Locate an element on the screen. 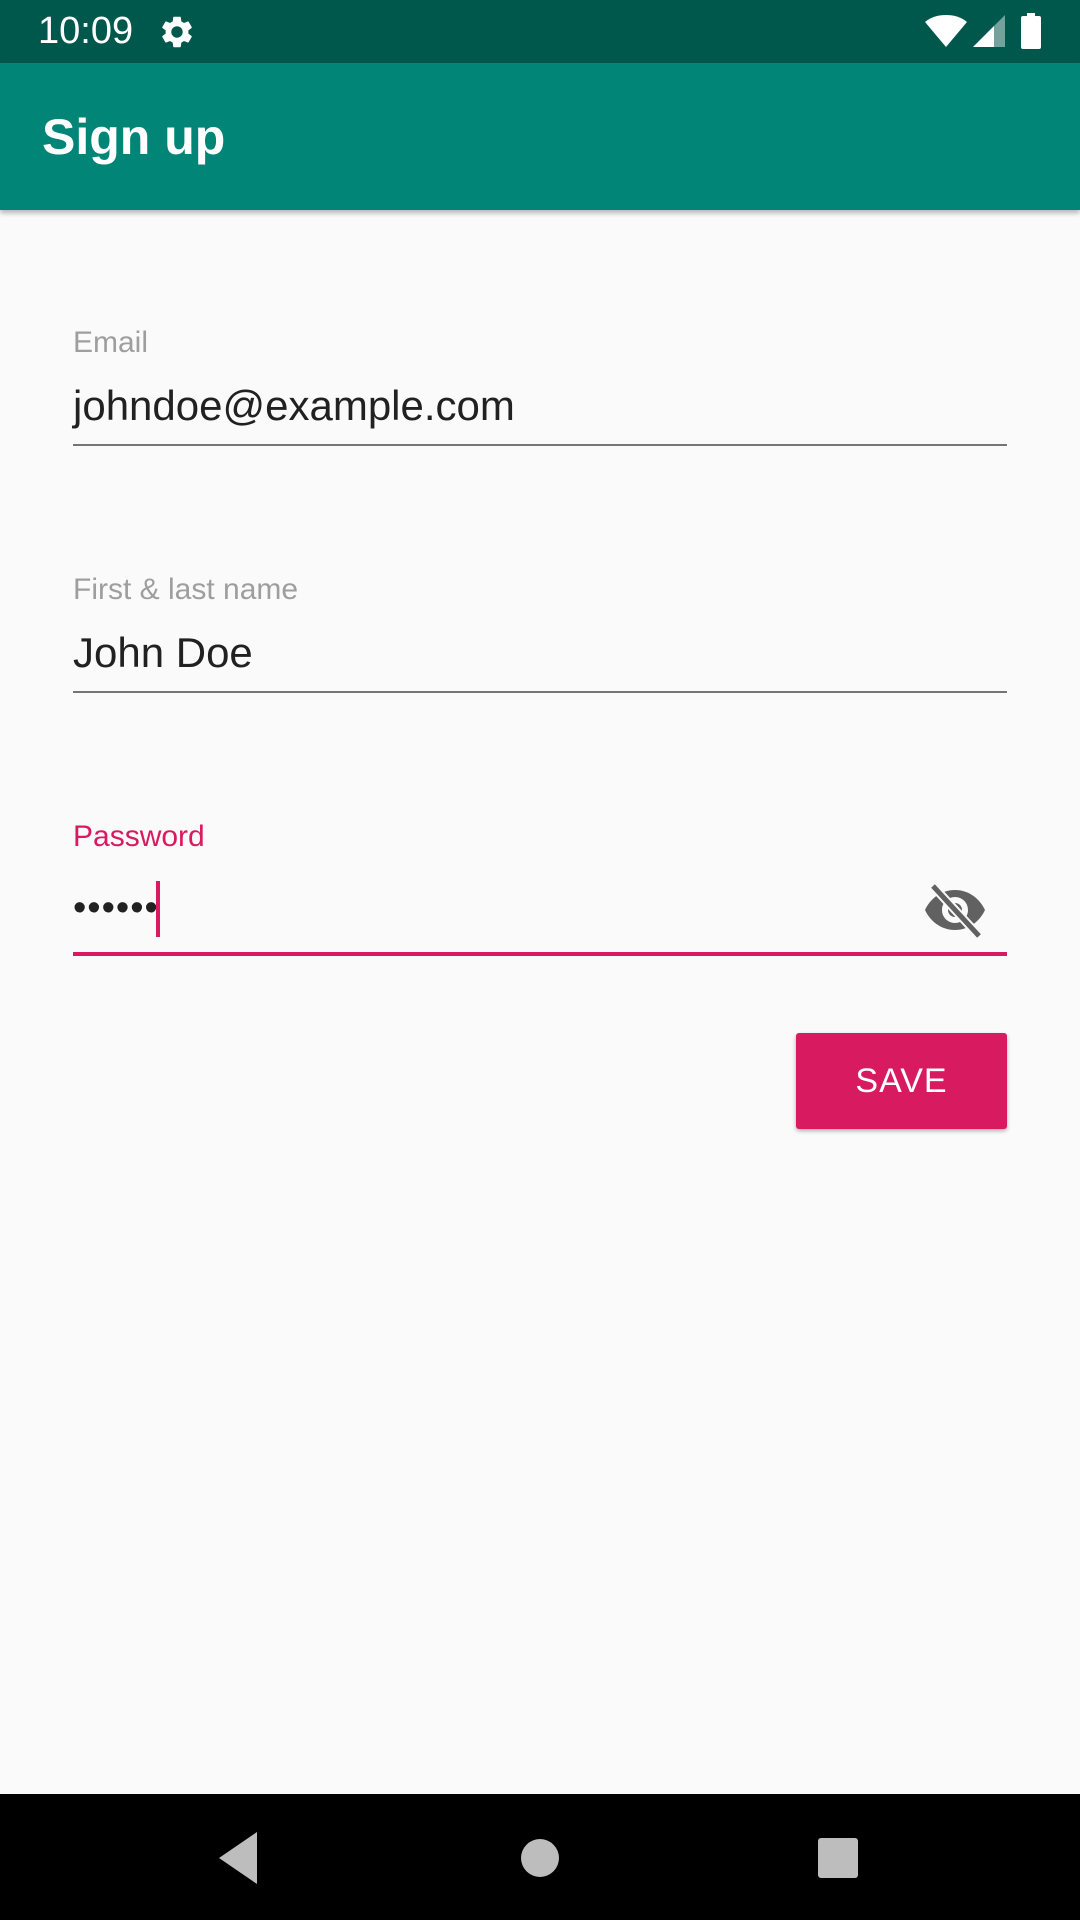 This screenshot has height=1920, width=1080. signal-icon is located at coordinates (989, 31).